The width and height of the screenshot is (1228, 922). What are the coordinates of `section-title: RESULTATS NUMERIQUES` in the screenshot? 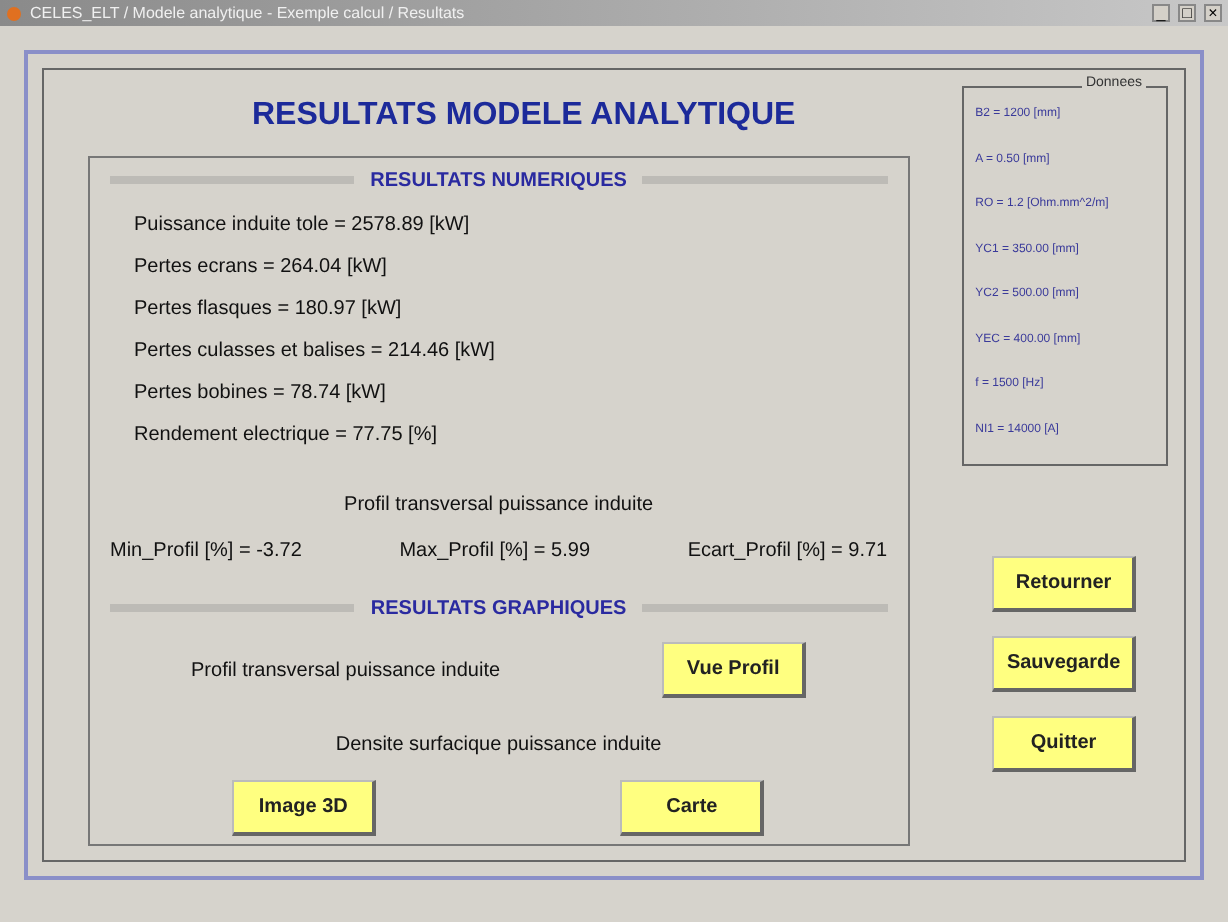 It's located at (498, 180).